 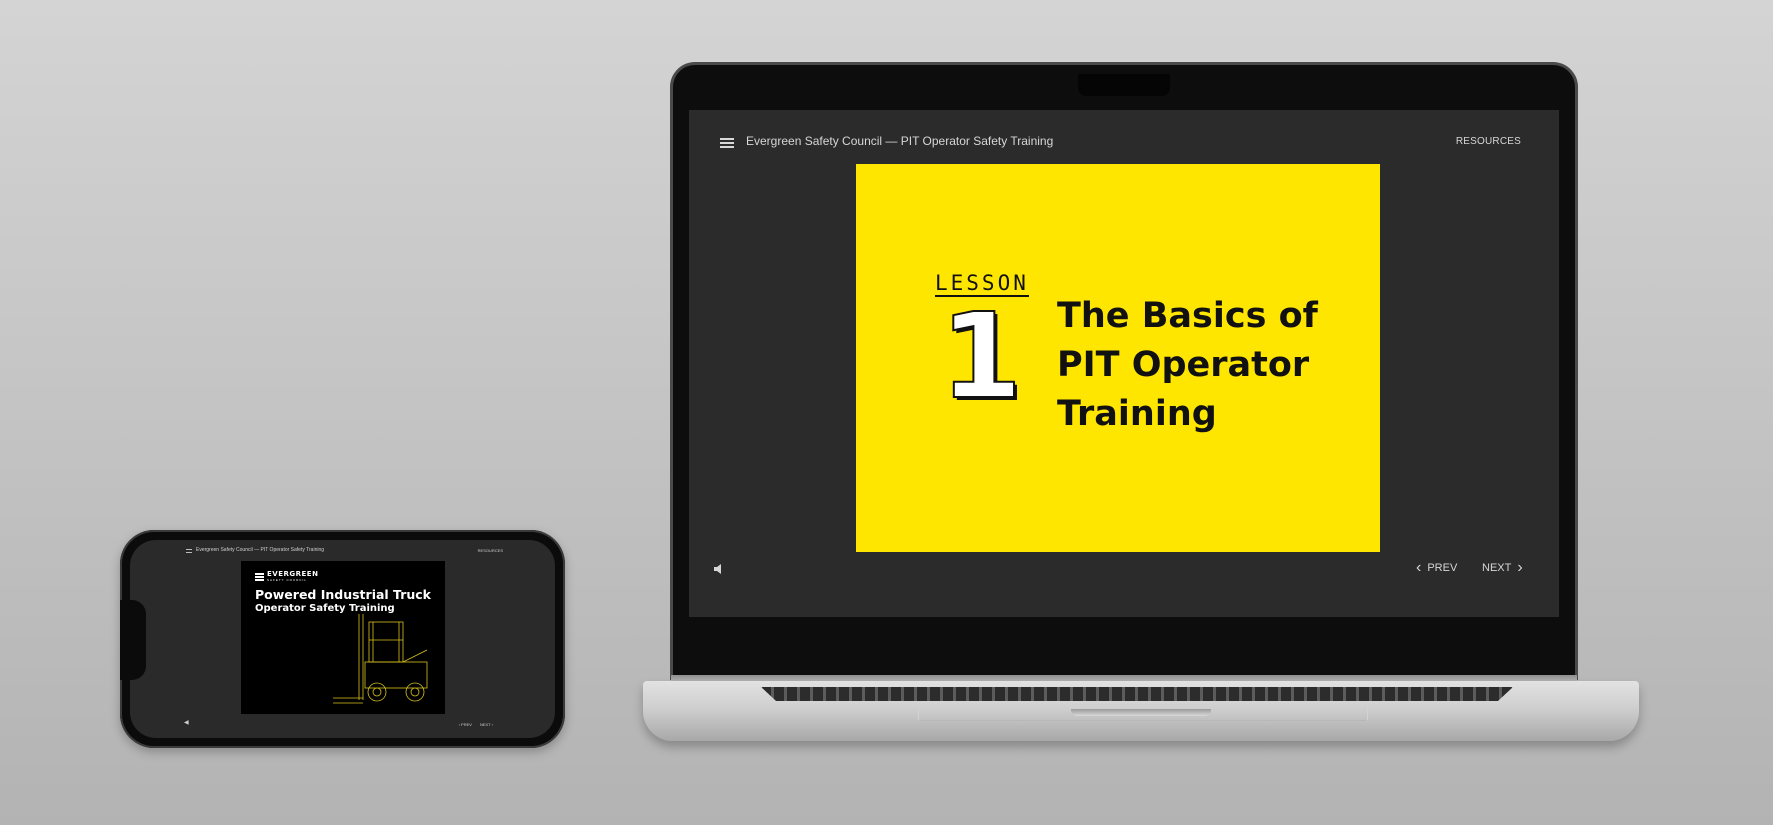 What do you see at coordinates (186, 722) in the screenshot?
I see `speaker-icon: ◀` at bounding box center [186, 722].